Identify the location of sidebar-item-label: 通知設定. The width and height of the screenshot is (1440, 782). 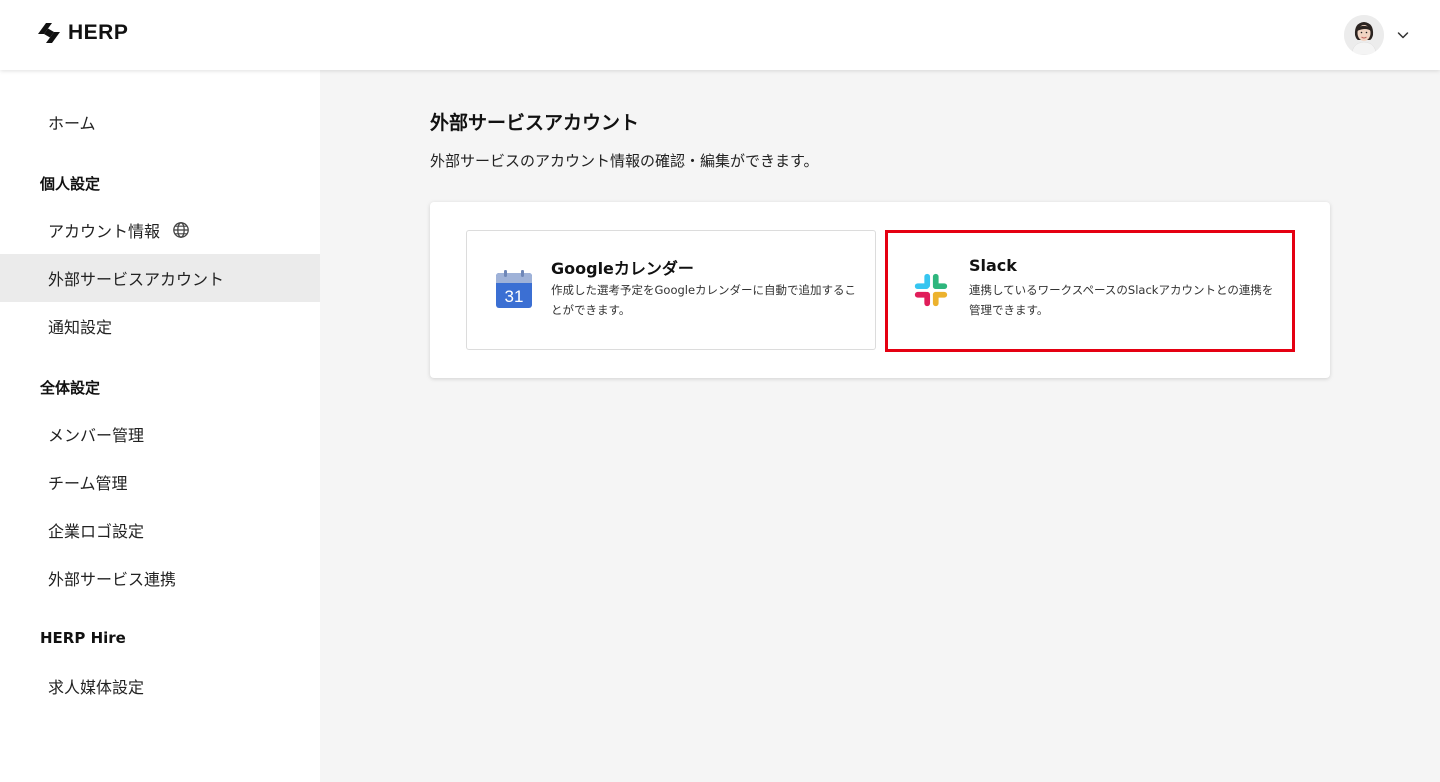
(80, 327).